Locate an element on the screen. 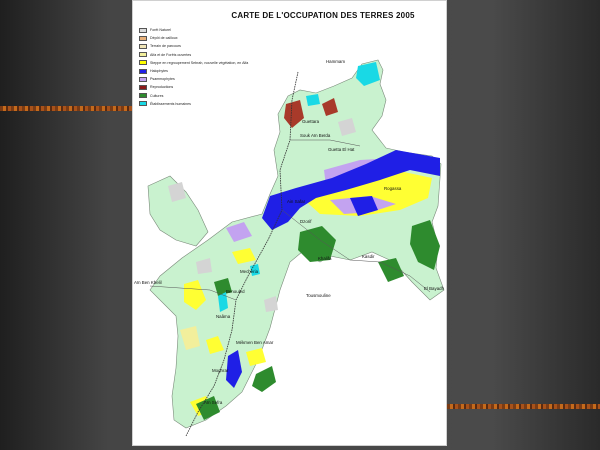 Image resolution: width=600 pixels, height=450 pixels. place-label: Kasdir is located at coordinates (368, 256).